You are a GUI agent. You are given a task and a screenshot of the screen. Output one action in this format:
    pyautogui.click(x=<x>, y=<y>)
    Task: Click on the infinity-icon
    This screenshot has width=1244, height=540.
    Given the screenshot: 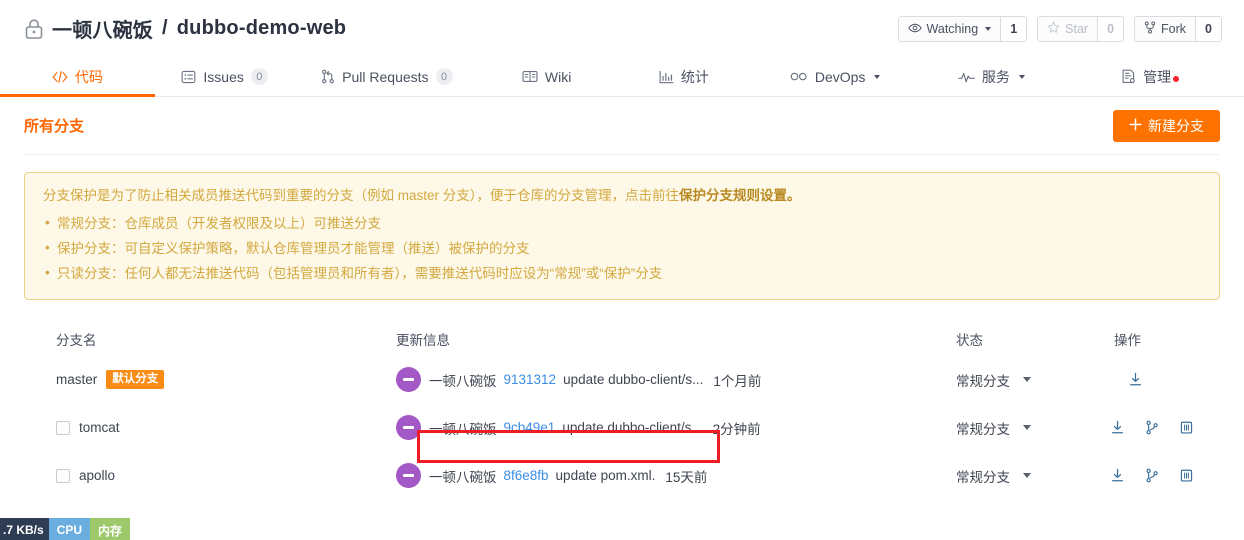 What is the action you would take?
    pyautogui.click(x=799, y=76)
    